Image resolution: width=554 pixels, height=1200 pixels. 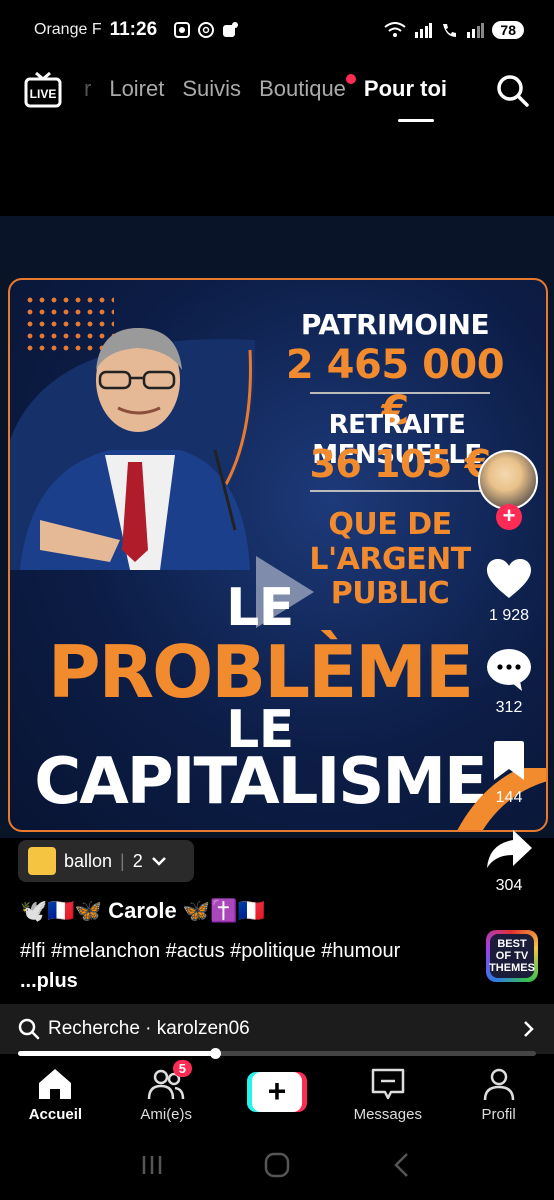 What do you see at coordinates (302, 88) in the screenshot?
I see `tab-boutique-label: Boutique` at bounding box center [302, 88].